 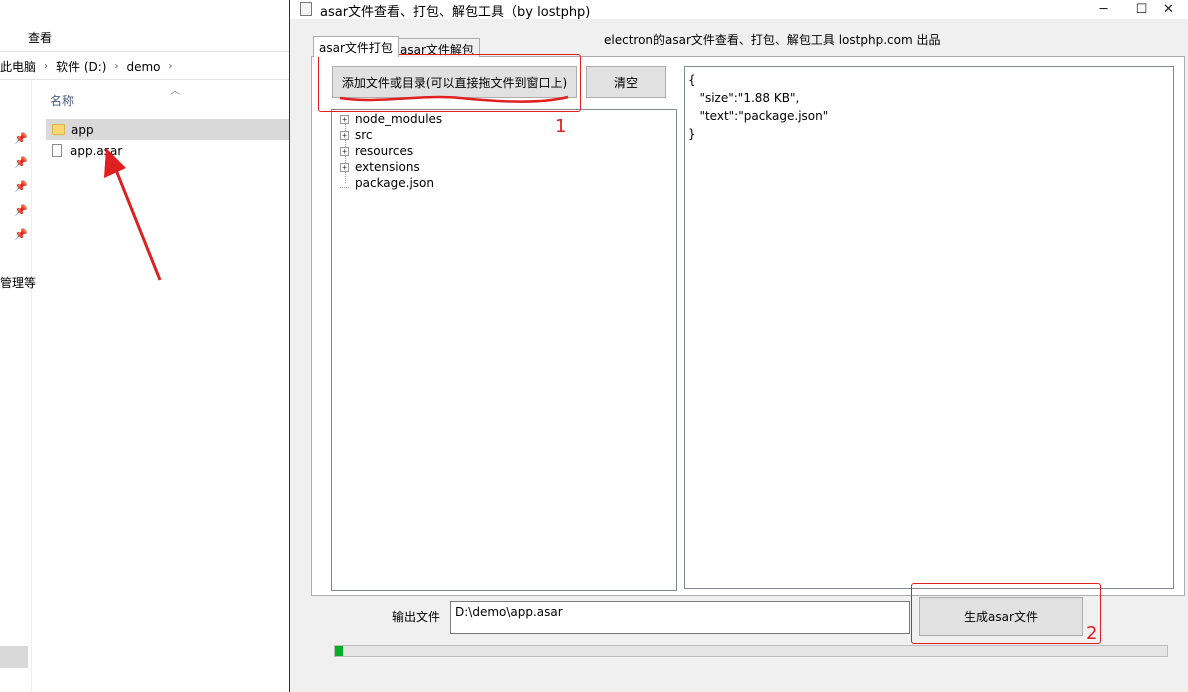 I want to click on annotation-overlay, so click(x=336, y=188).